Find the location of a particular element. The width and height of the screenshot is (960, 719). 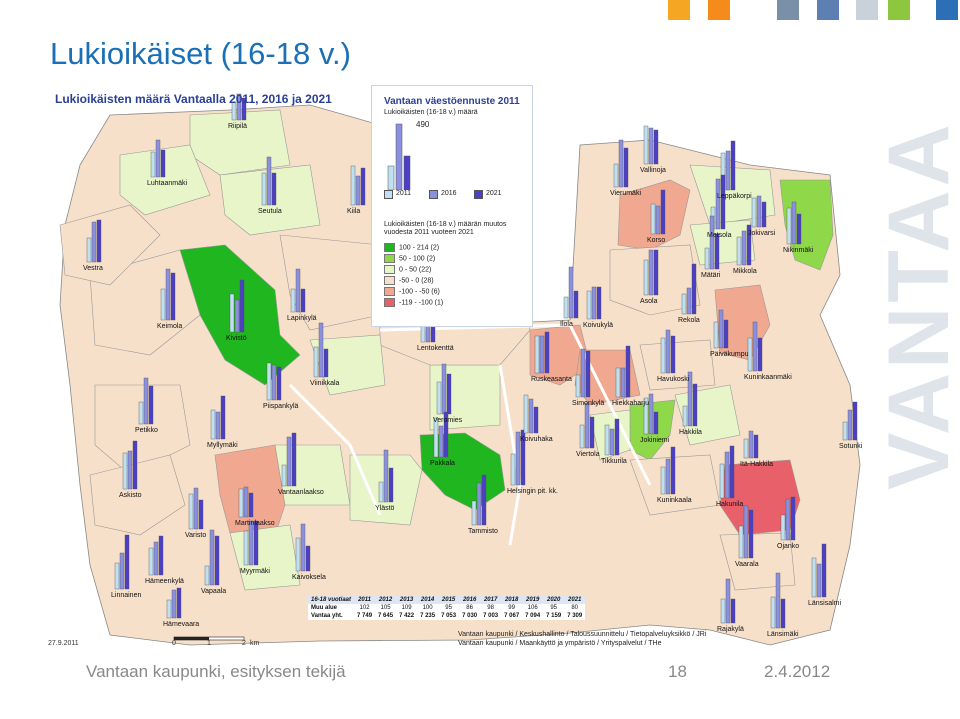

table-cell: 7 003 is located at coordinates (491, 616).